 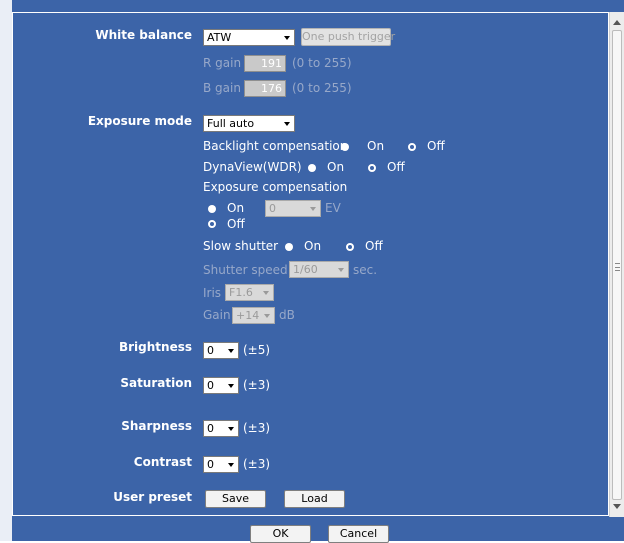 What do you see at coordinates (257, 428) in the screenshot?
I see `sharpness-range: (±3)` at bounding box center [257, 428].